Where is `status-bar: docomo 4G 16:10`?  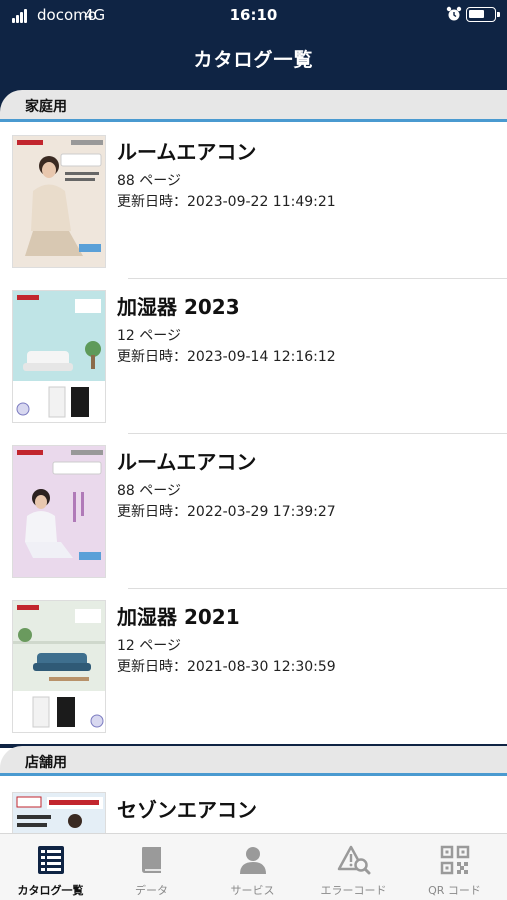
status-bar: docomo 4G 16:10 is located at coordinates (253, 16).